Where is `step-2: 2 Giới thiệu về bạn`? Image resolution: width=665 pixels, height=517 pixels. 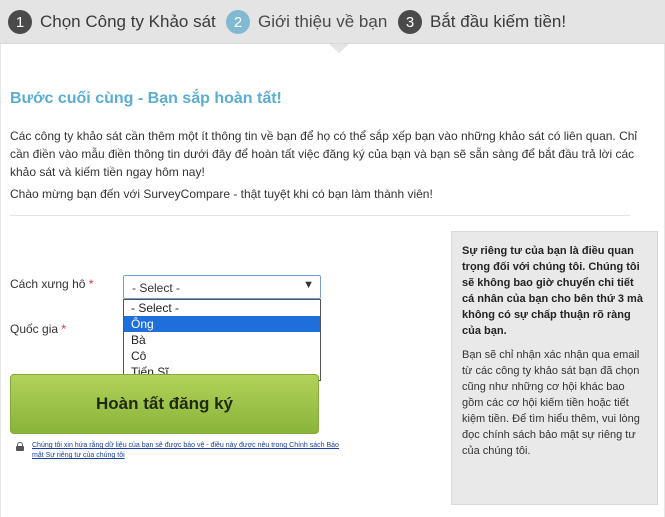
step-2: 2 Giới thiệu về bạn is located at coordinates (306, 22).